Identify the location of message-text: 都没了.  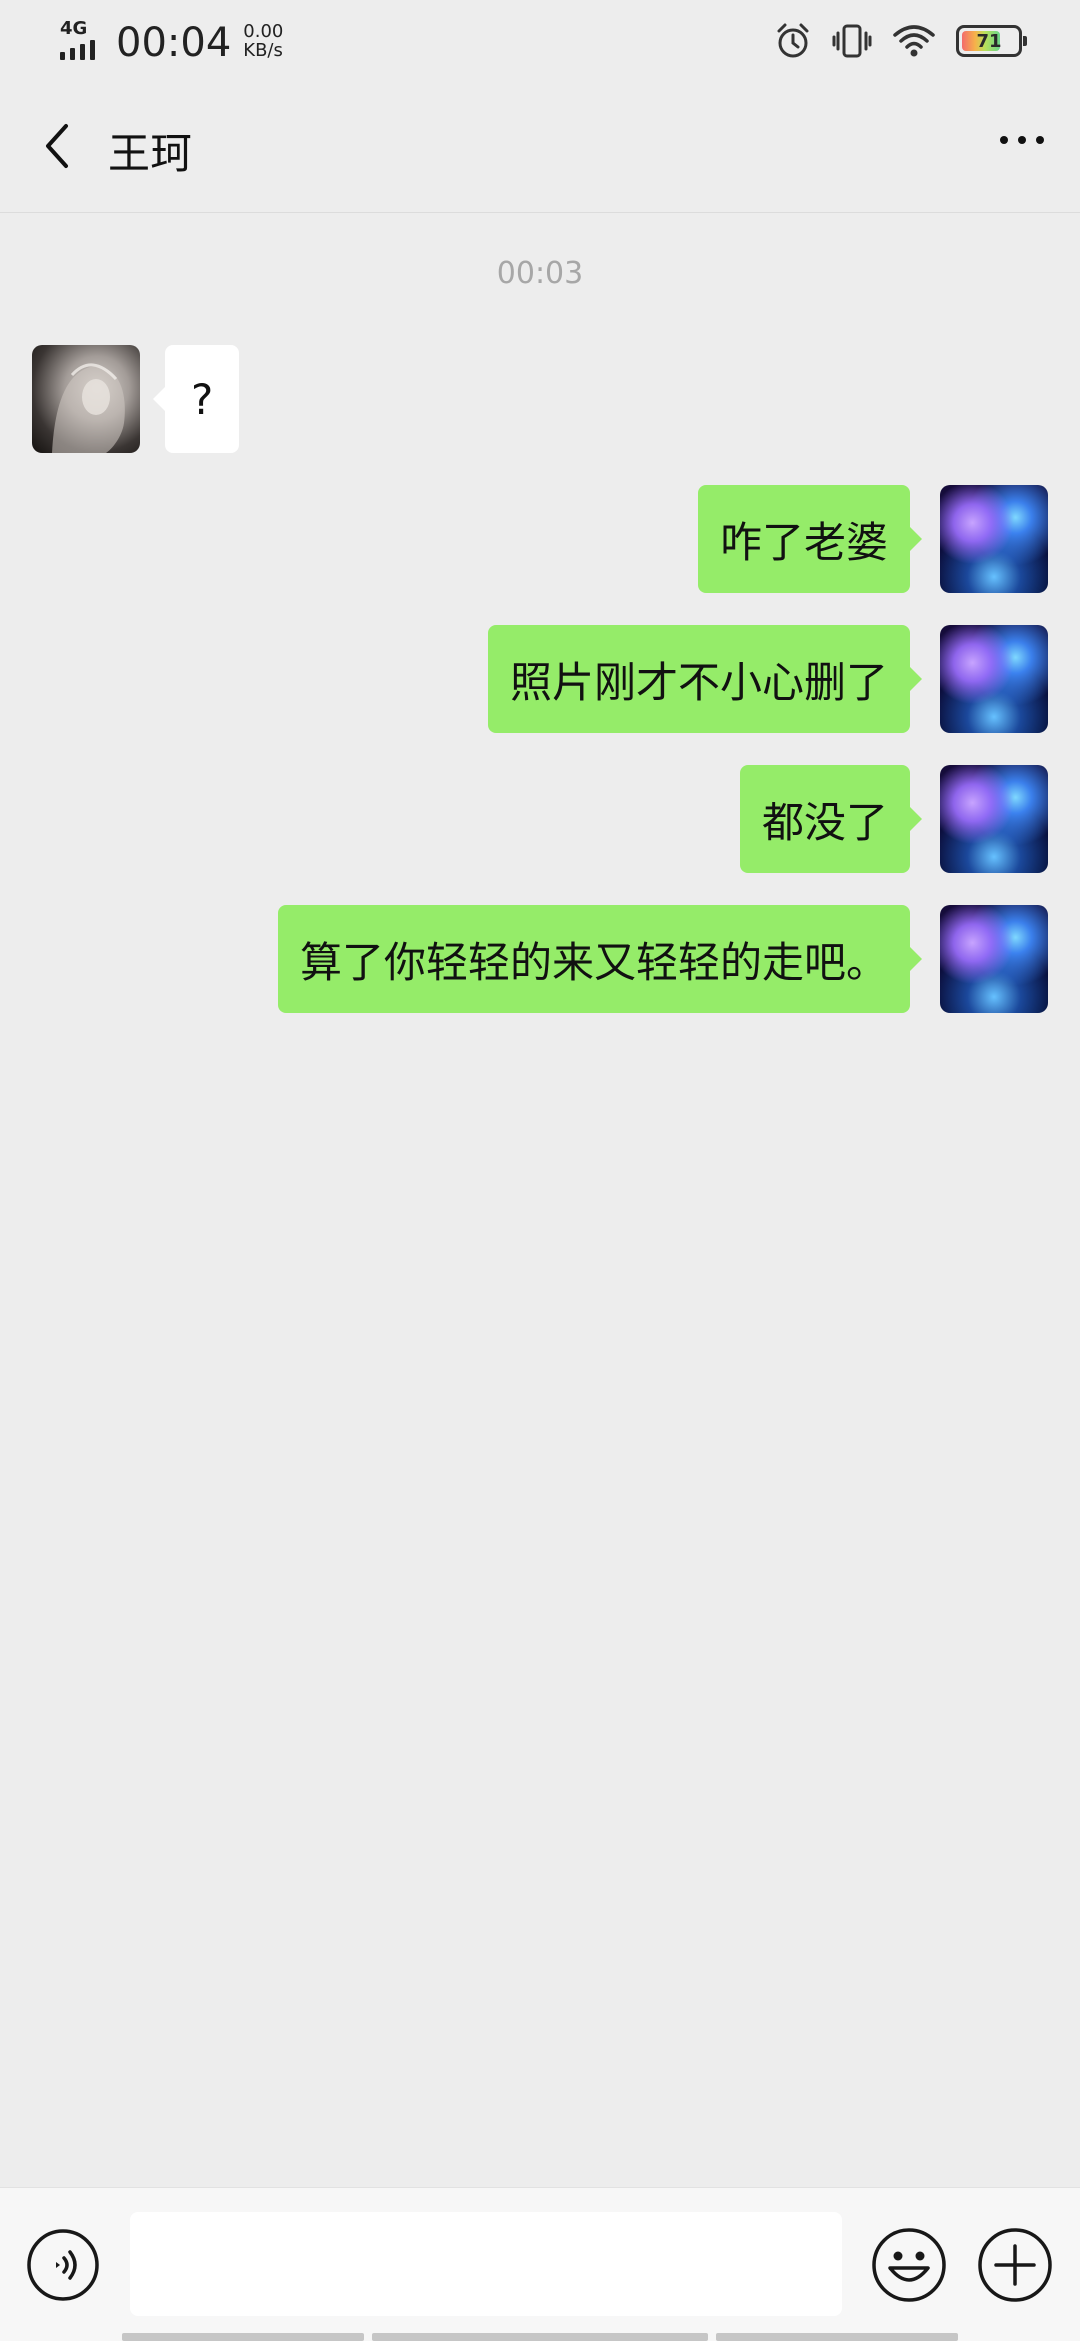
(824, 822).